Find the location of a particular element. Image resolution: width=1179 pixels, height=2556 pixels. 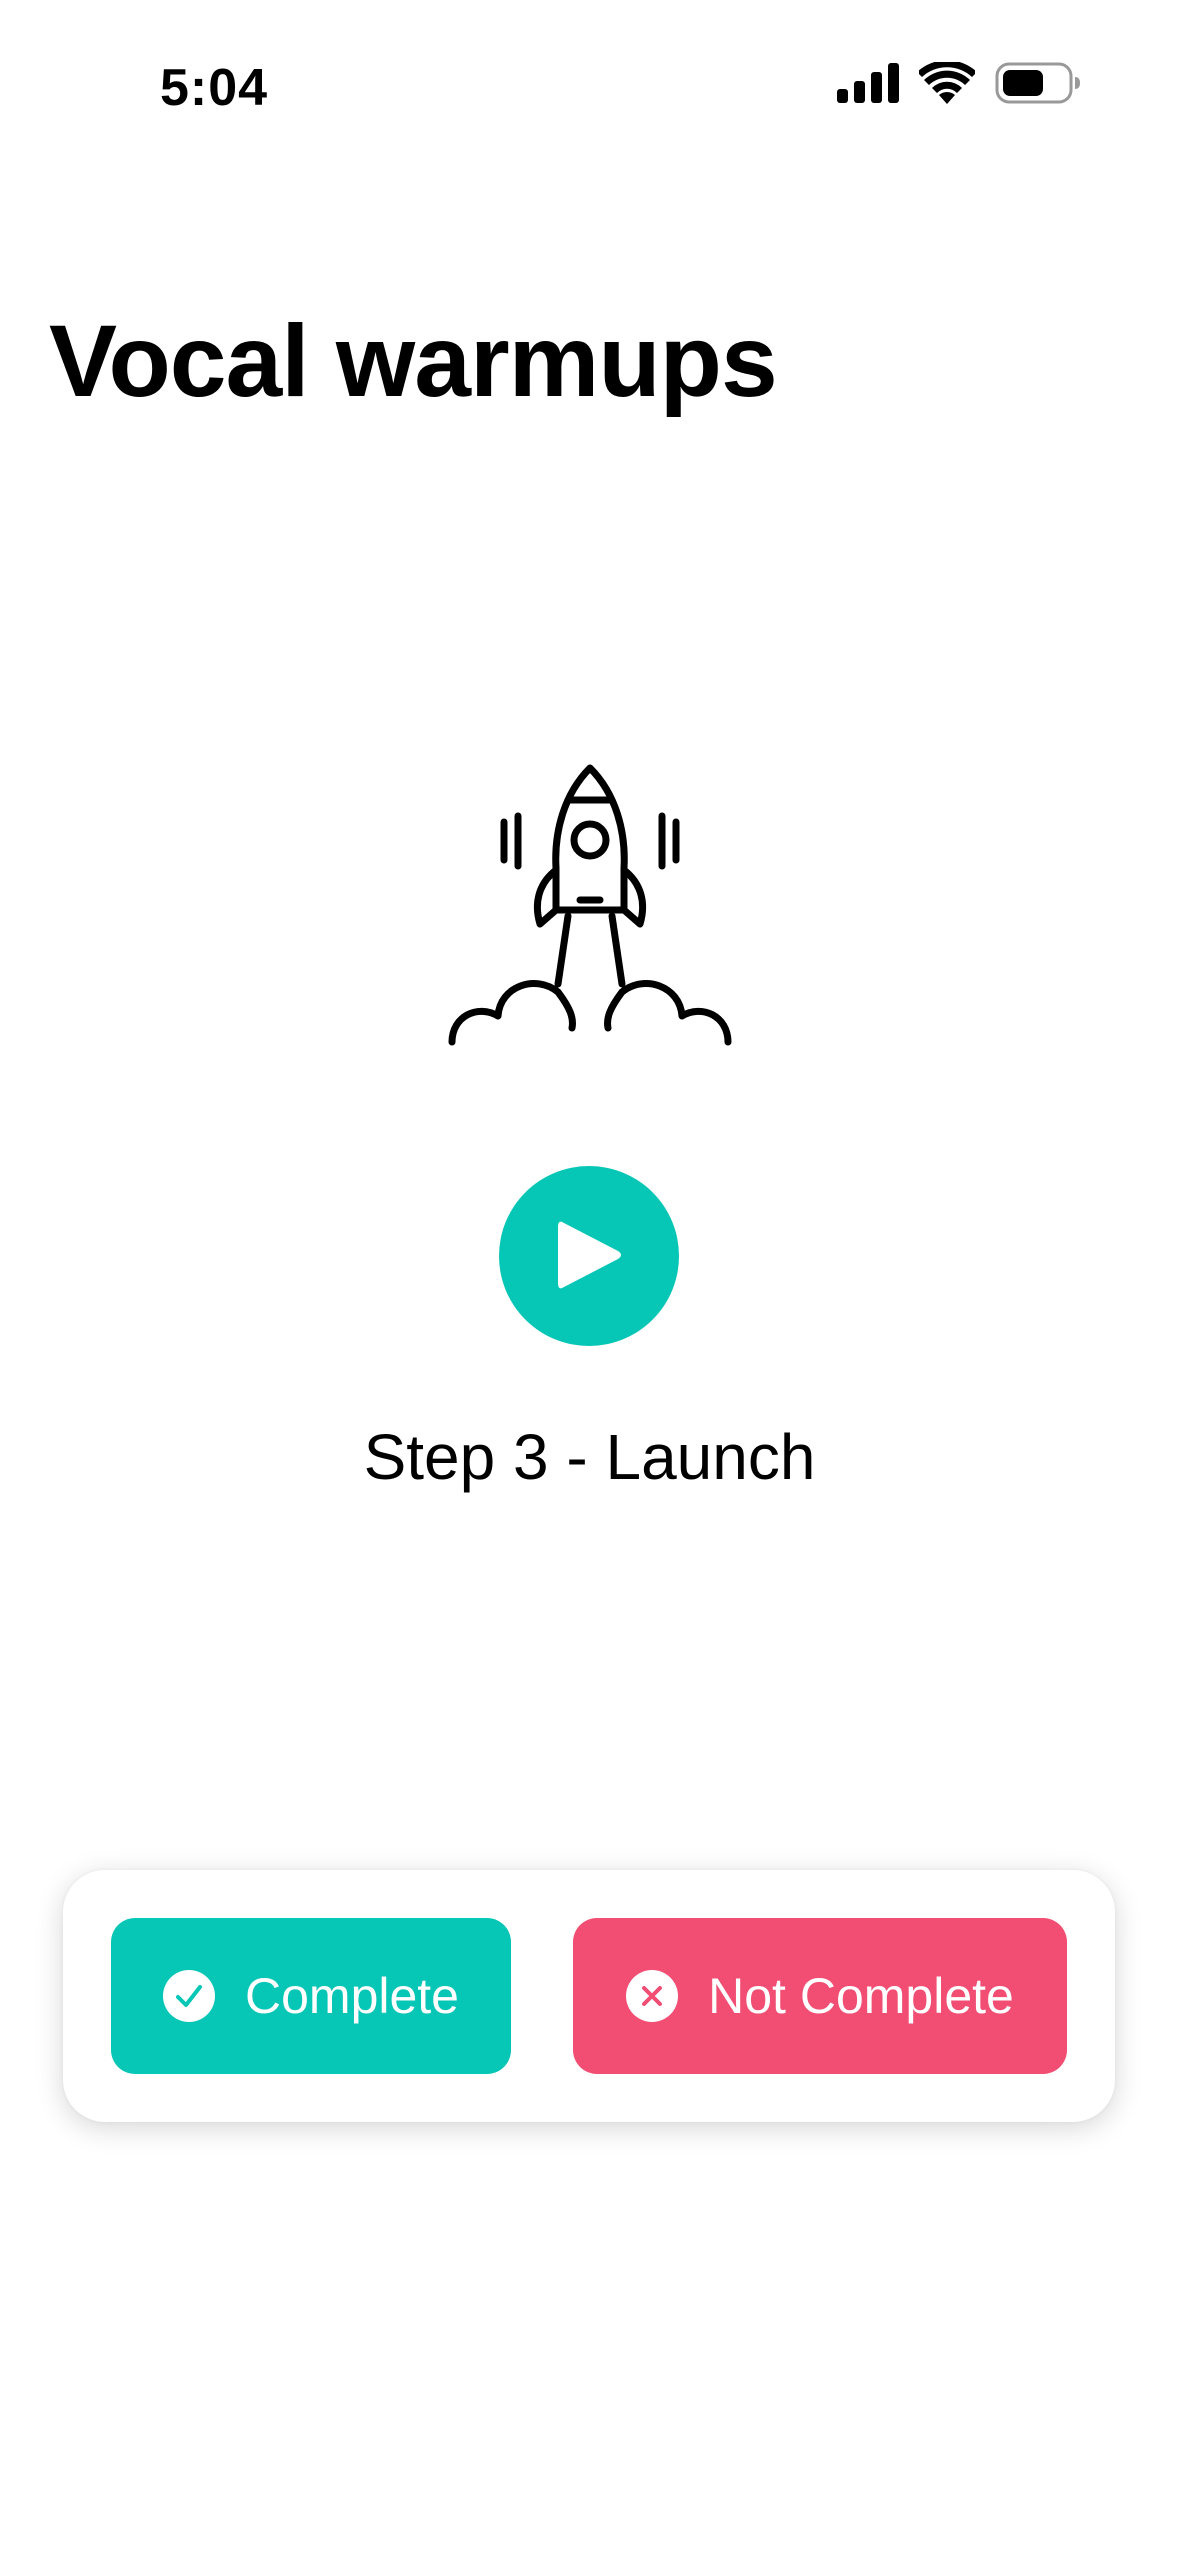

step-label: Step 3 - Launch is located at coordinates (589, 1457).